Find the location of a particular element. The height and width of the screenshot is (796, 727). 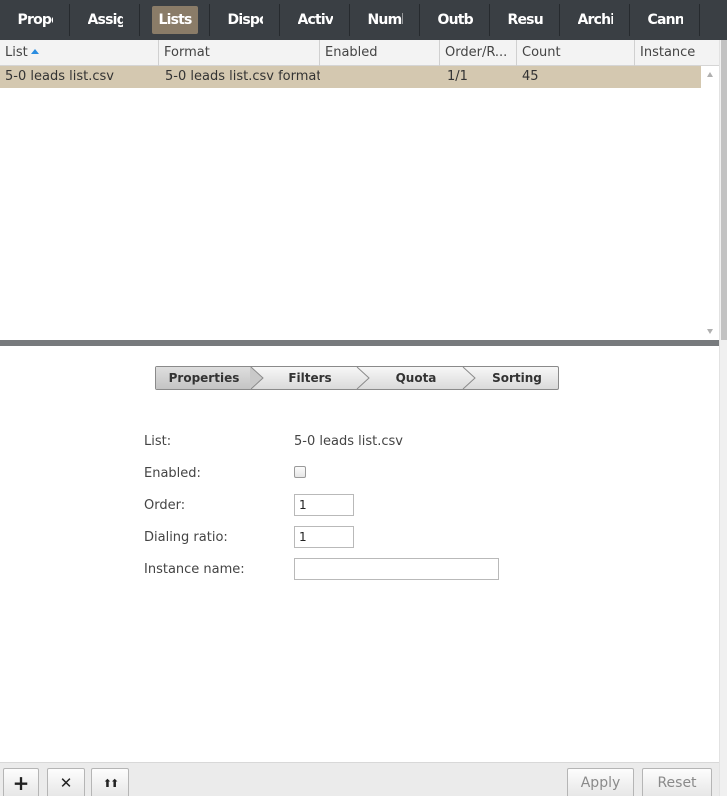

tab-canned: Canned is located at coordinates (665, 20).